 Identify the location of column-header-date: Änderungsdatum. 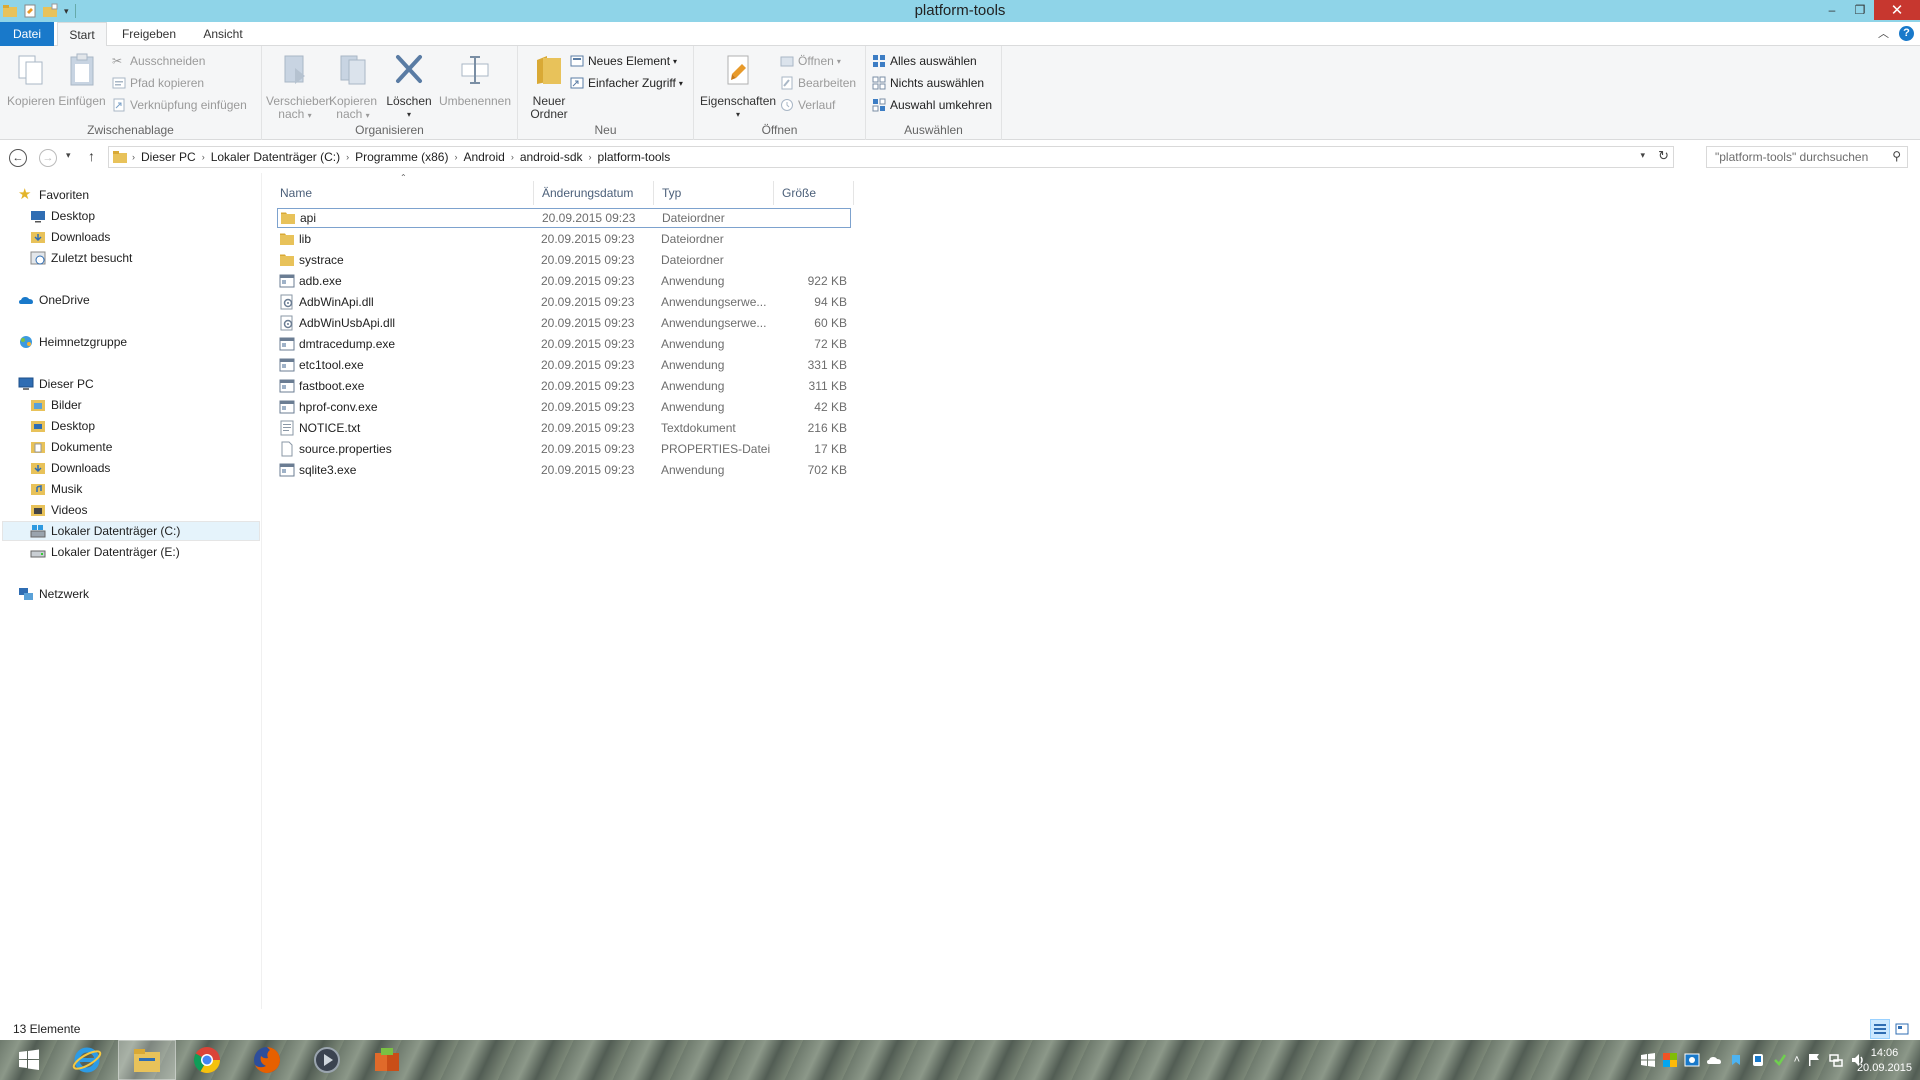
(594, 193).